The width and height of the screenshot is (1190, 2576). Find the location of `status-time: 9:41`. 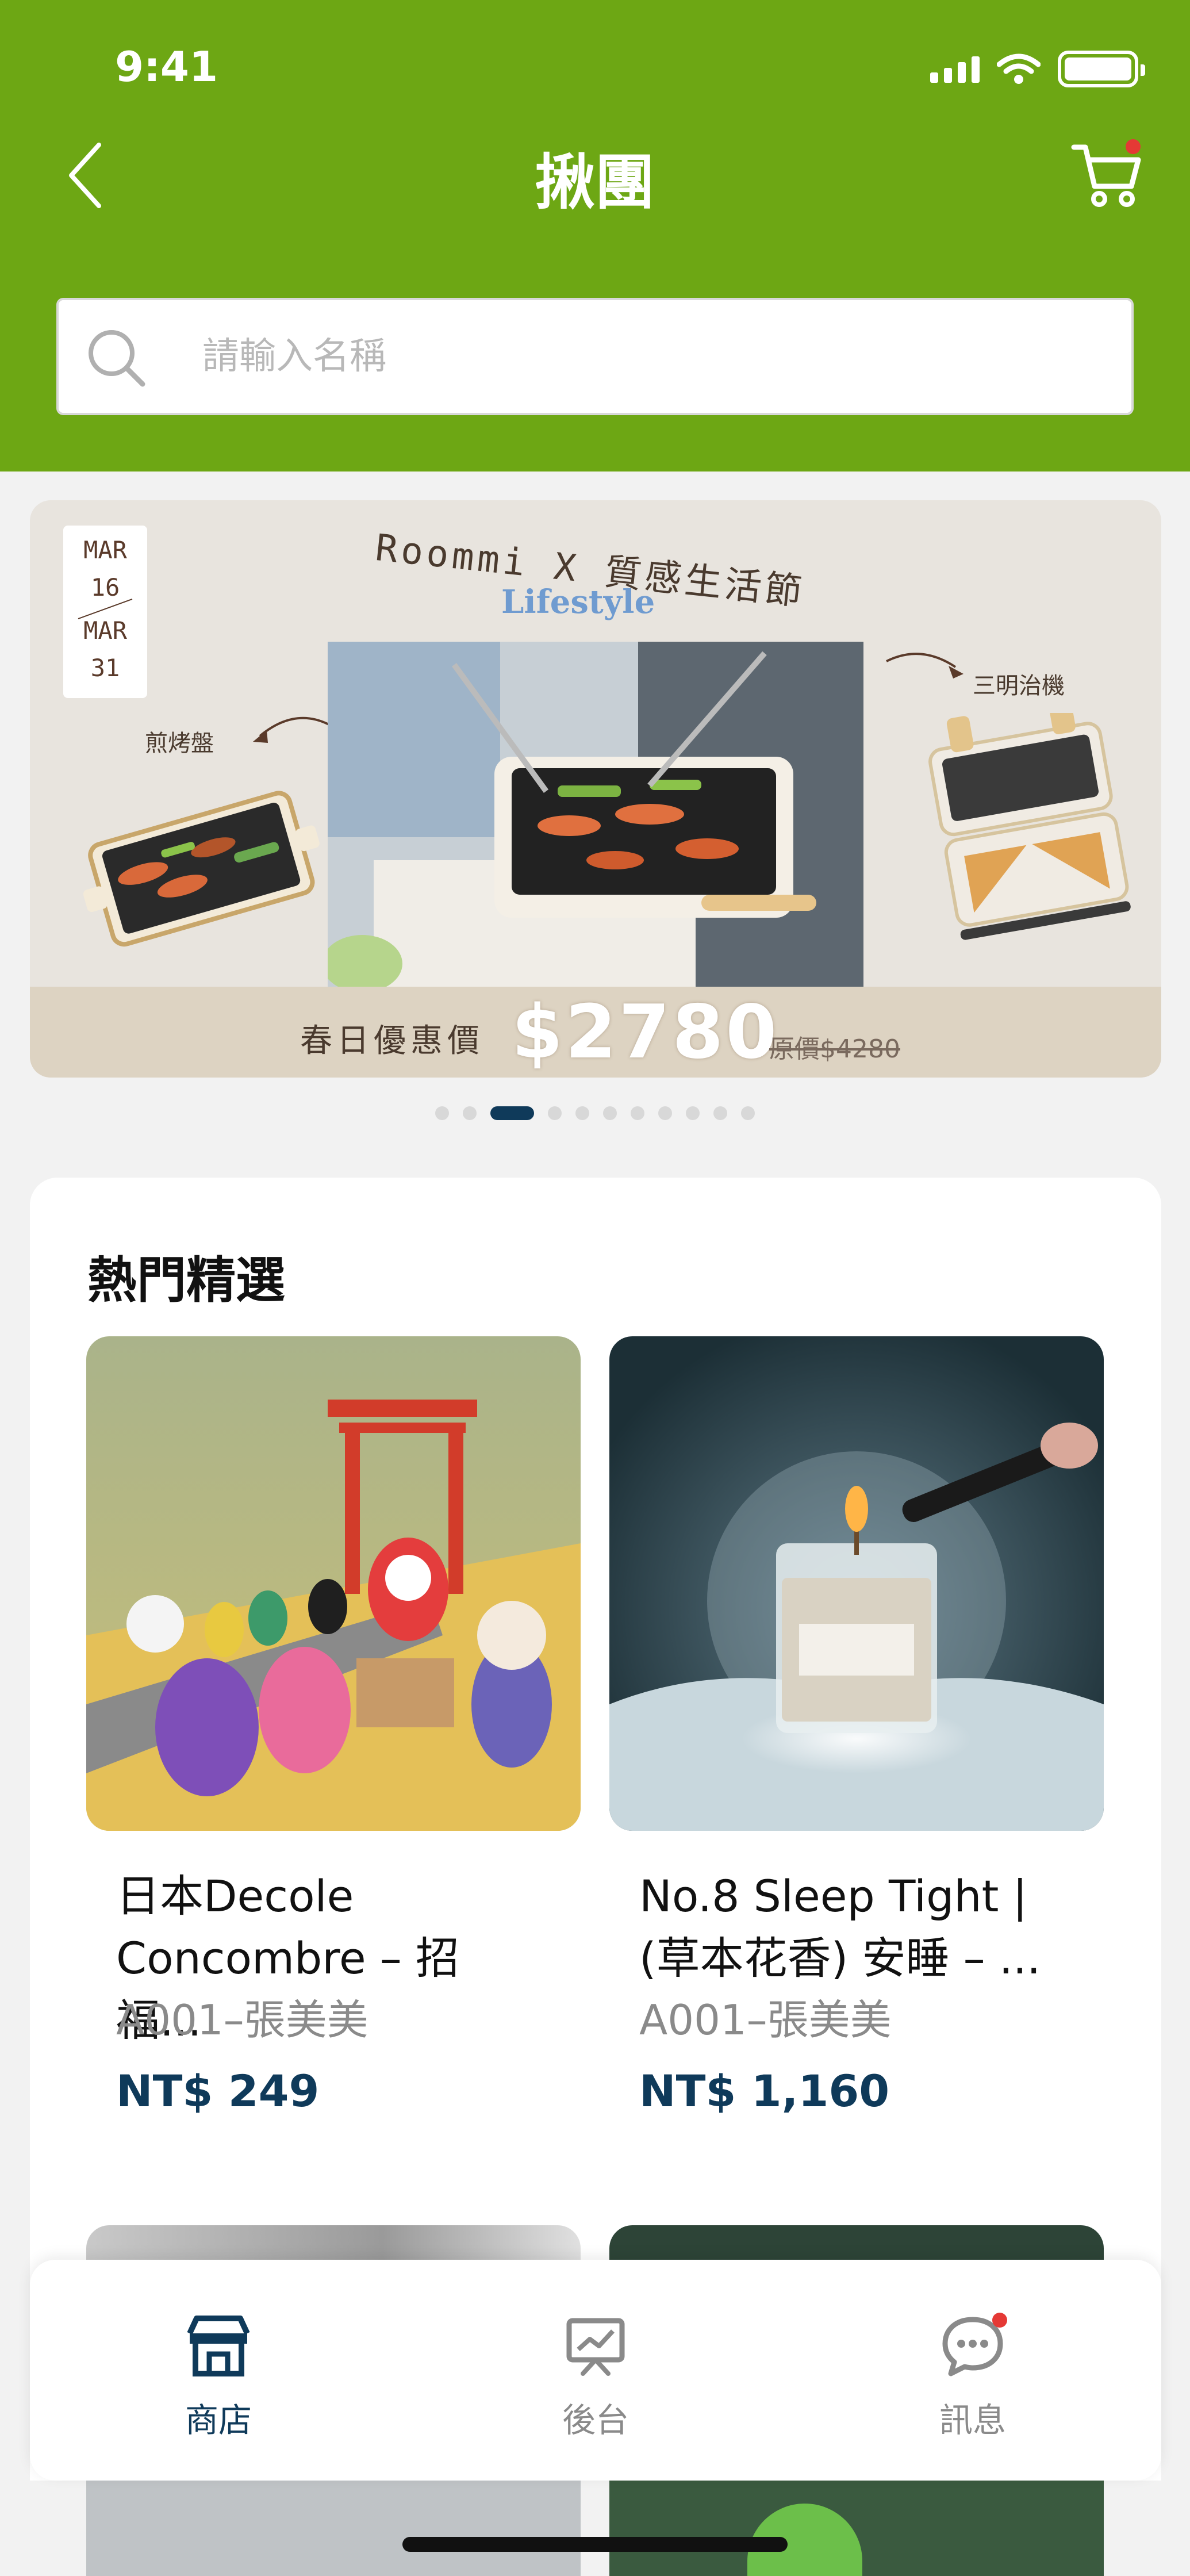

status-time: 9:41 is located at coordinates (167, 67).